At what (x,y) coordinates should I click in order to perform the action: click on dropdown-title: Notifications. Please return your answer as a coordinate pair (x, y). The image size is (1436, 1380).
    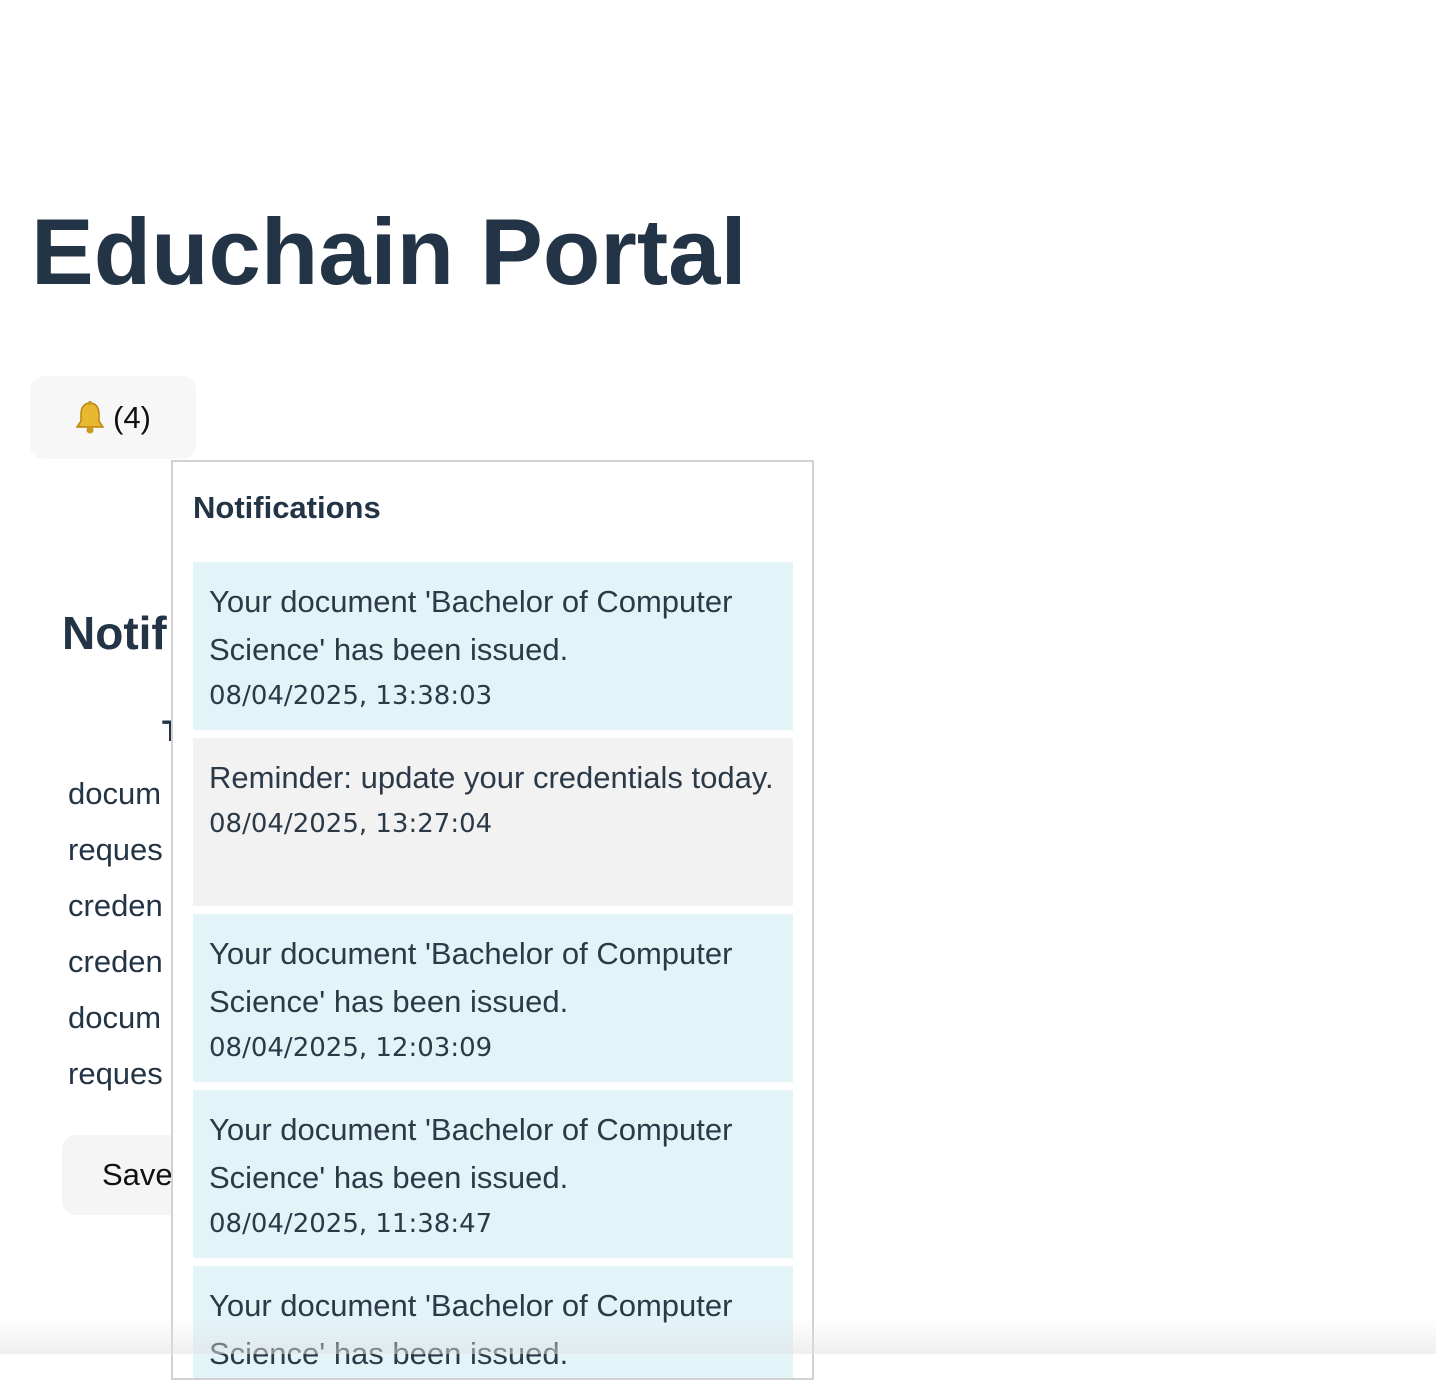
    Looking at the image, I should click on (287, 507).